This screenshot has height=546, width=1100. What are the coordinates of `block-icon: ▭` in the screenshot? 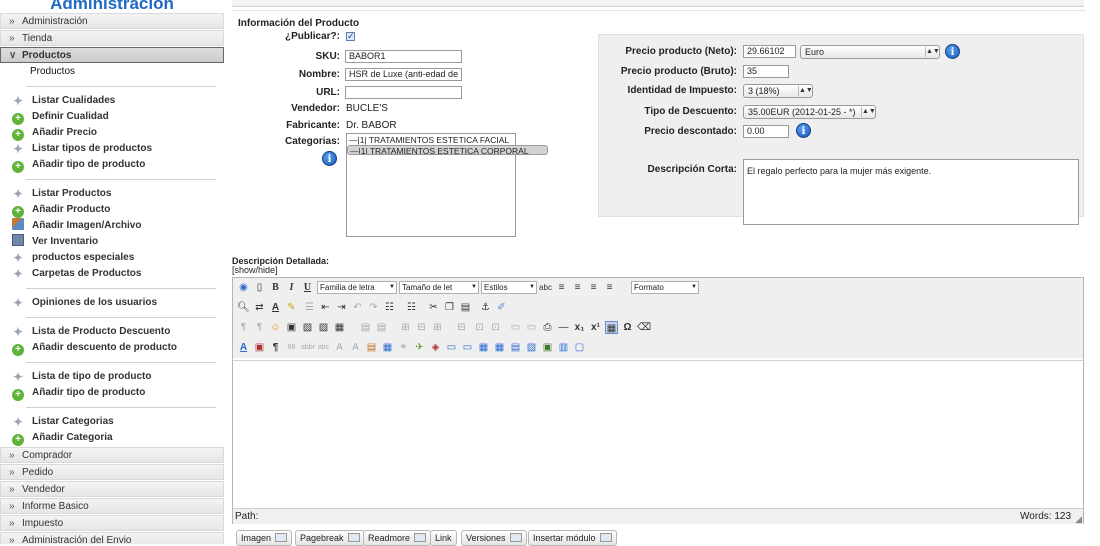 It's located at (451, 347).